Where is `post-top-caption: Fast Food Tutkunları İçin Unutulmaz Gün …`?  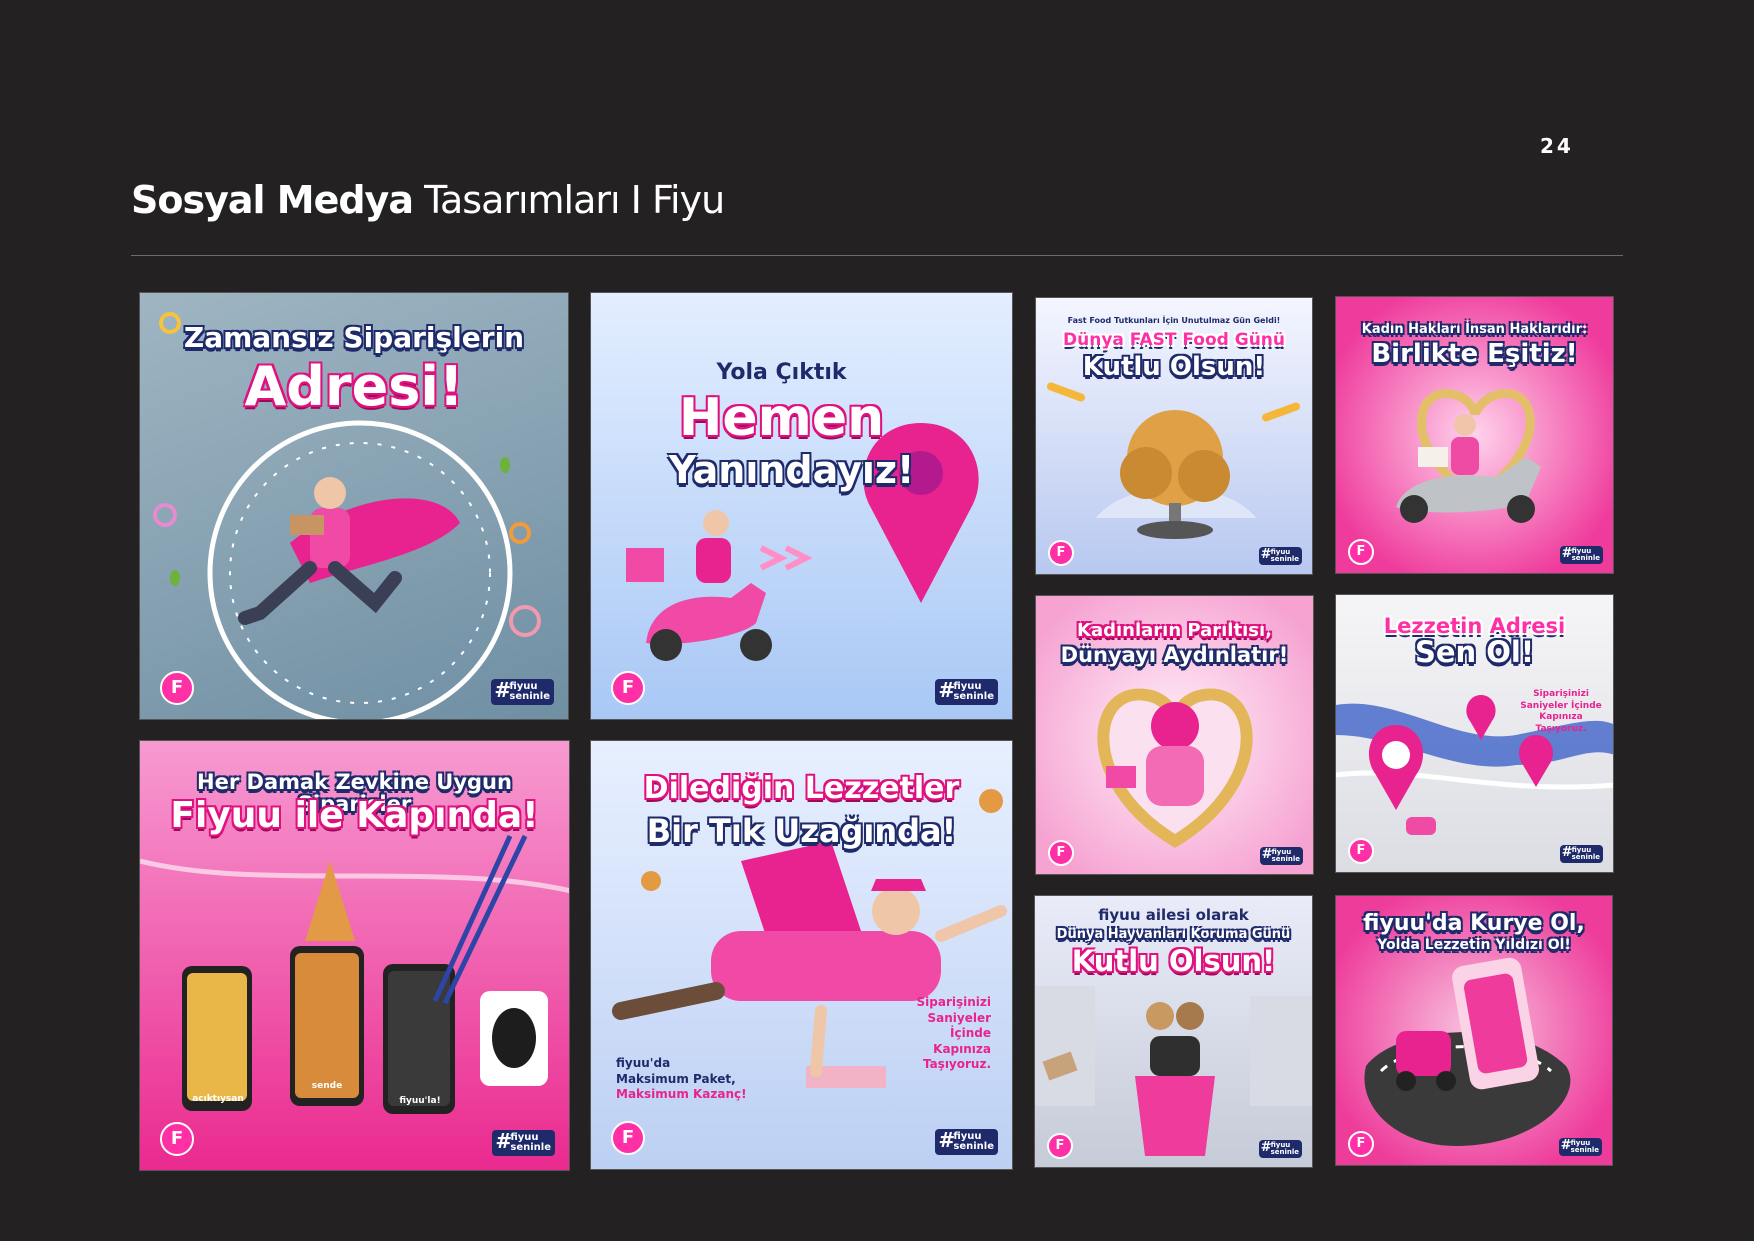
post-top-caption: Fast Food Tutkunları İçin Unutulmaz Gün … is located at coordinates (1174, 320).